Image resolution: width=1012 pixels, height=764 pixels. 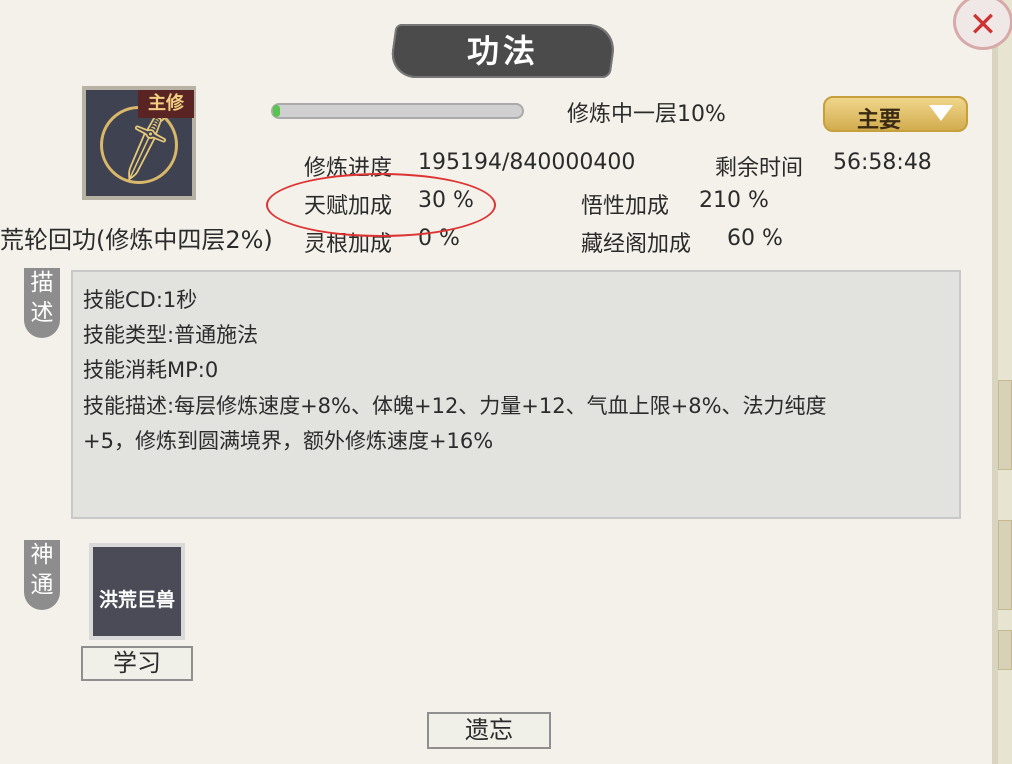 What do you see at coordinates (755, 238) in the screenshot?
I see `library-bonus-value: 60 %` at bounding box center [755, 238].